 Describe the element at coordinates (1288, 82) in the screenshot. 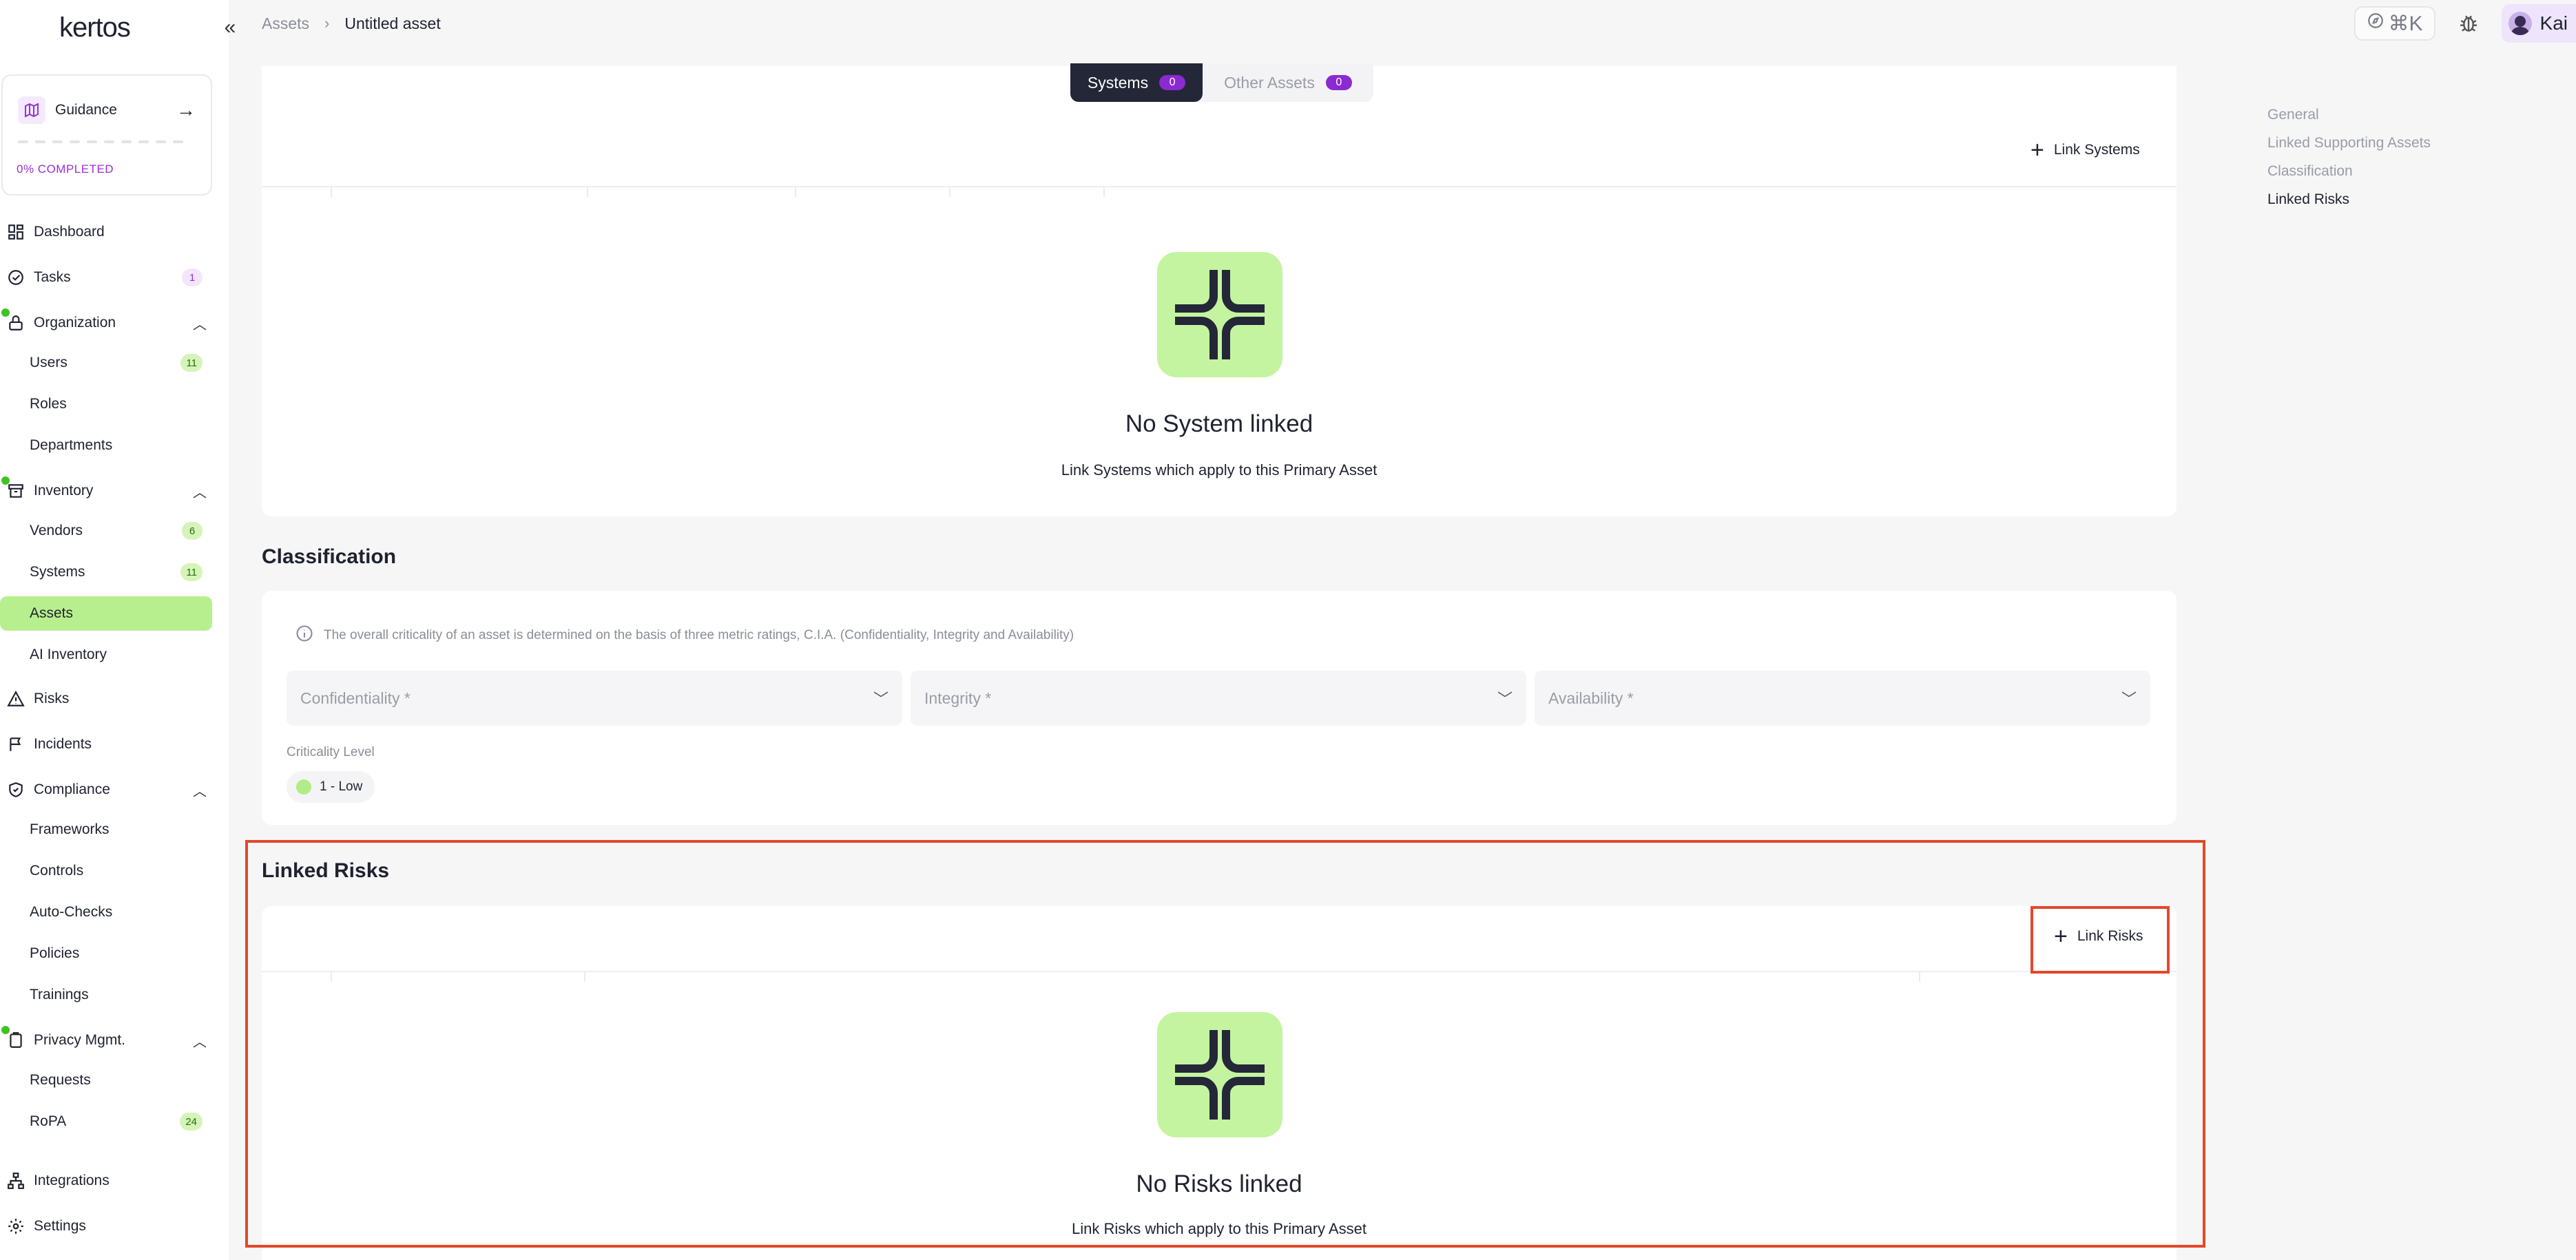

I see `tab-other-assets: Other Assets 0` at that location.